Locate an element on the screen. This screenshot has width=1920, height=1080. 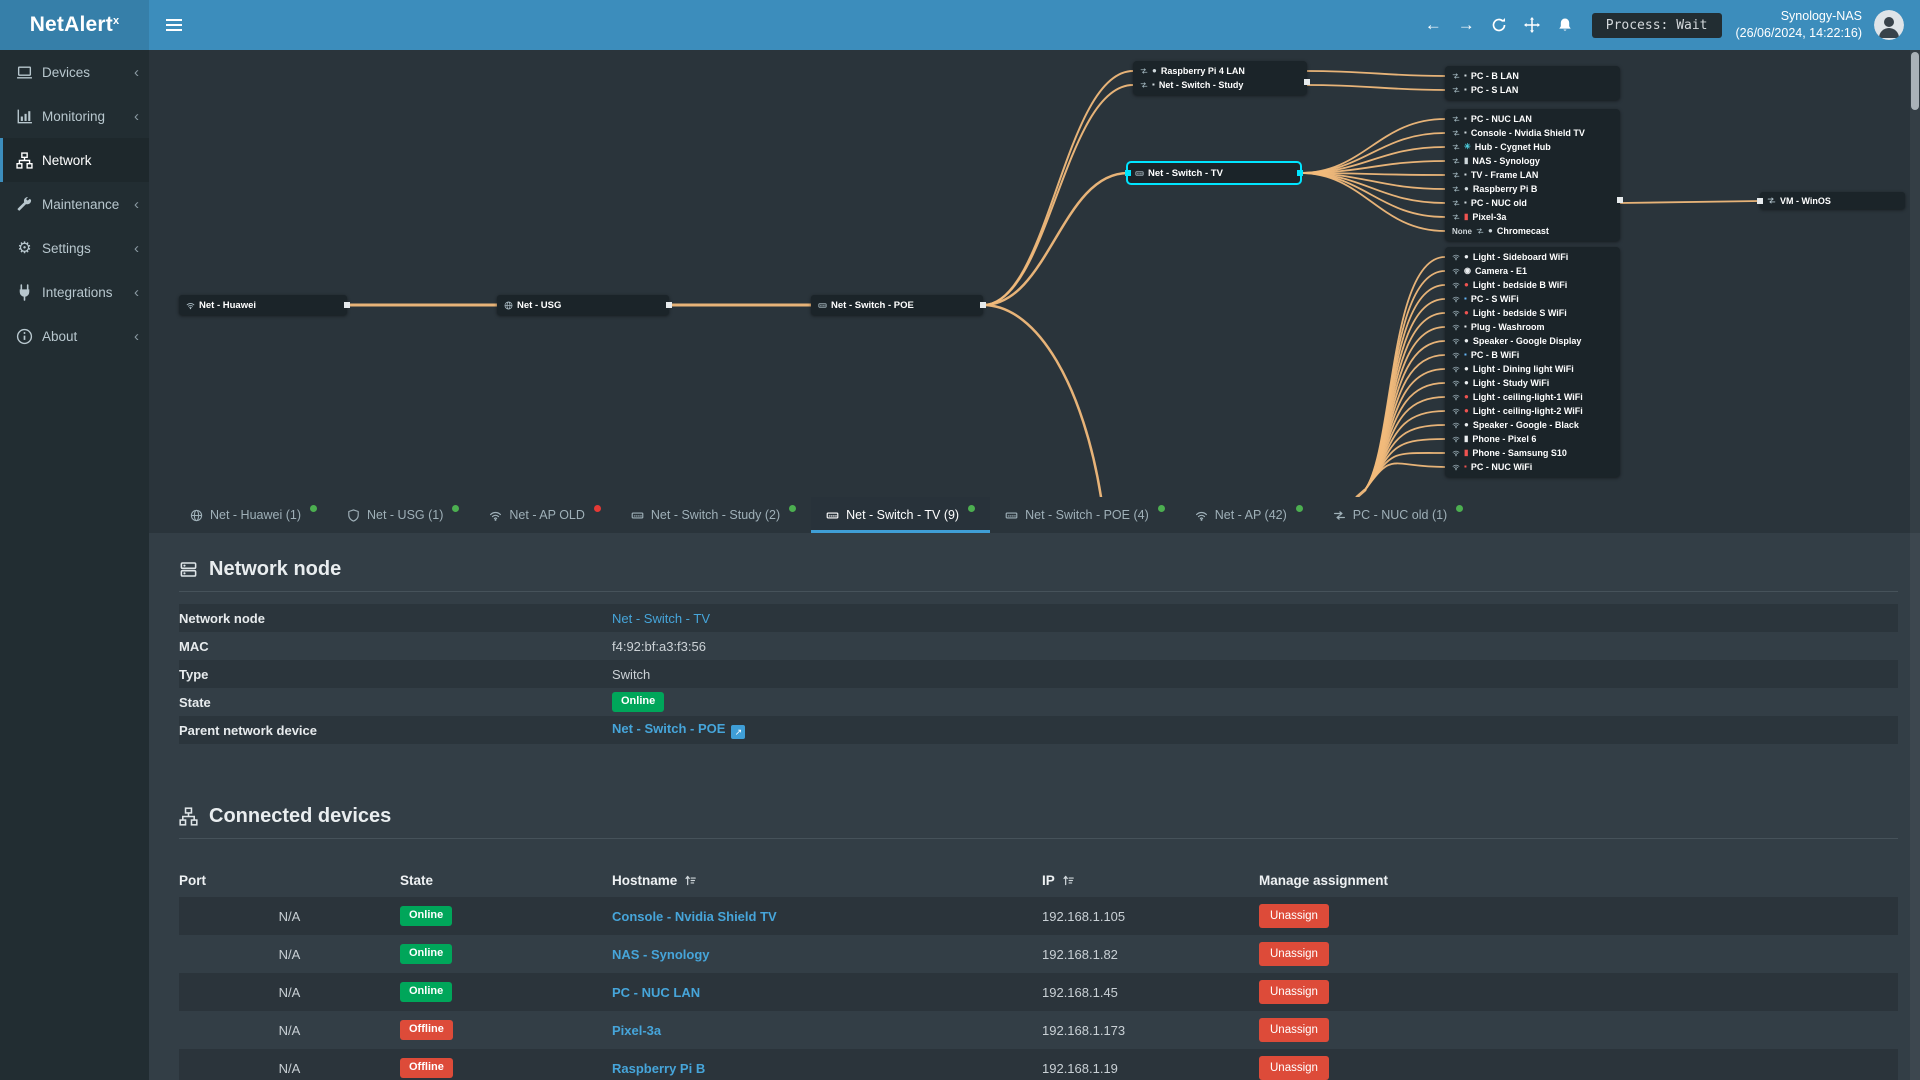
topology-device-row: ● Light - Study WiFi is located at coordinates (1532, 383).